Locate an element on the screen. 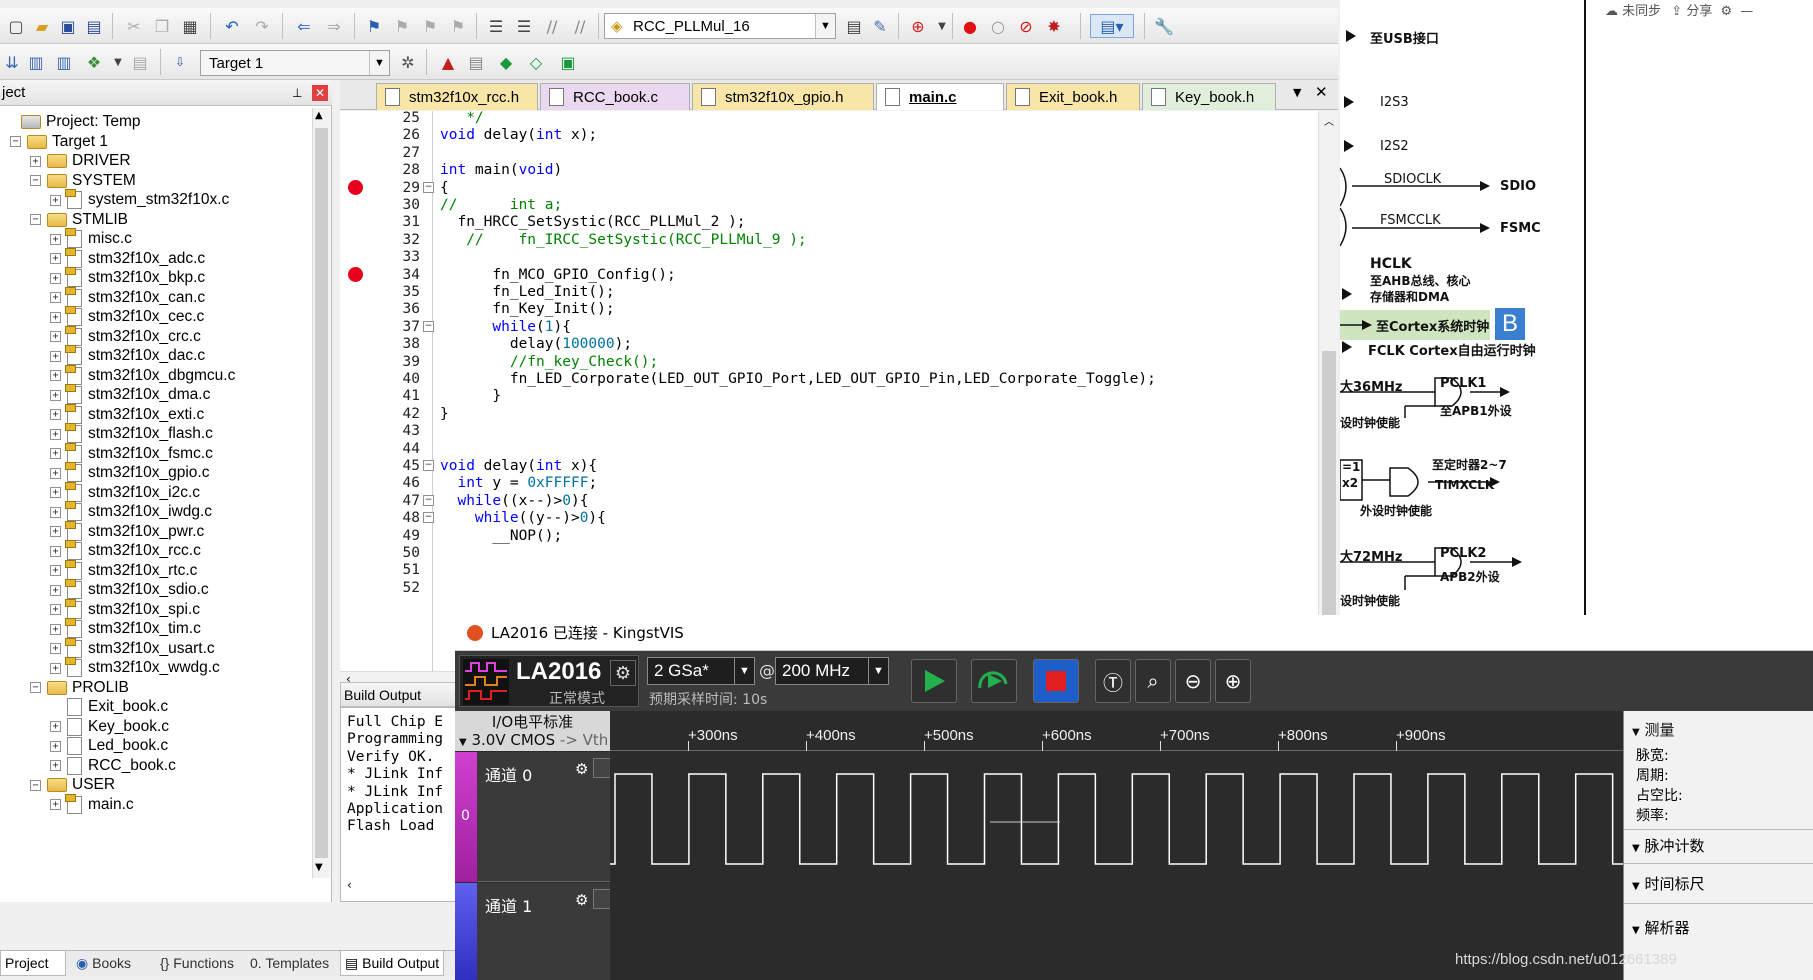  disable-breakpoints-icon: ⊘ is located at coordinates (1026, 26).